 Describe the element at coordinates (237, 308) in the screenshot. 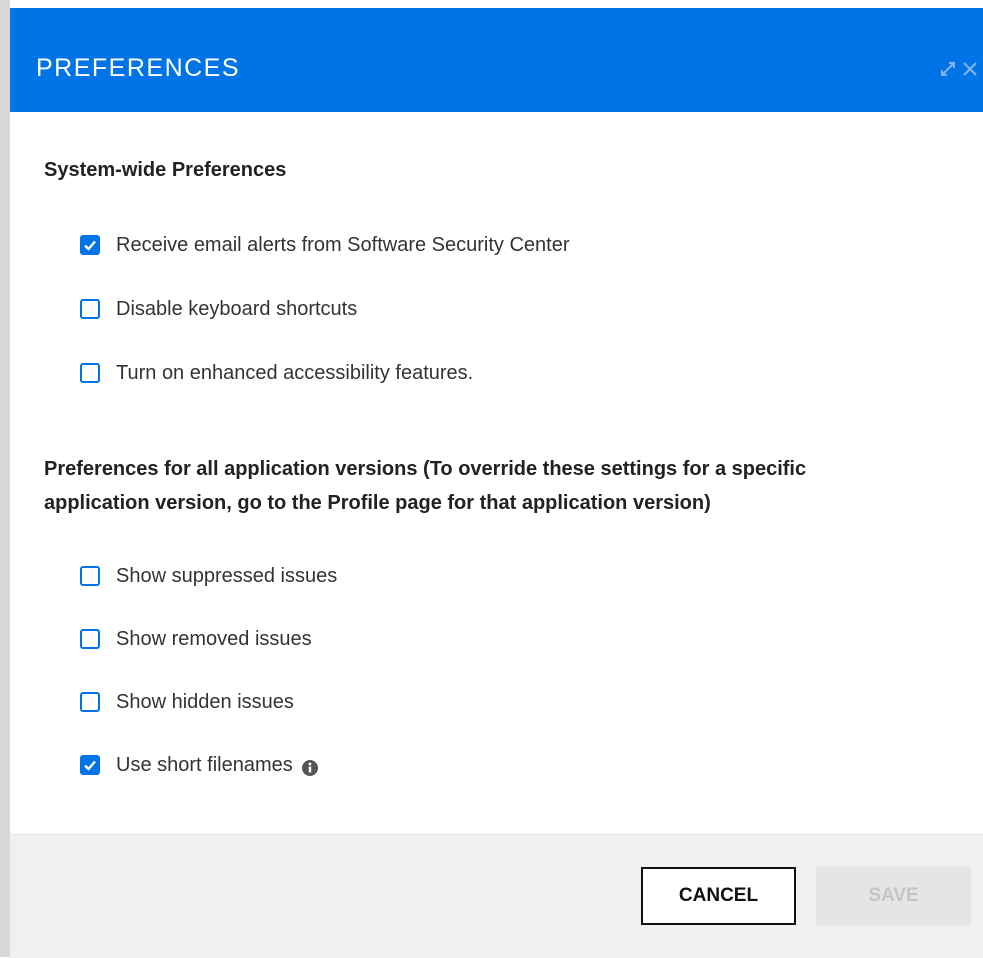

I see `disable-shortcuts-label: Disable keyboard shortcuts` at that location.